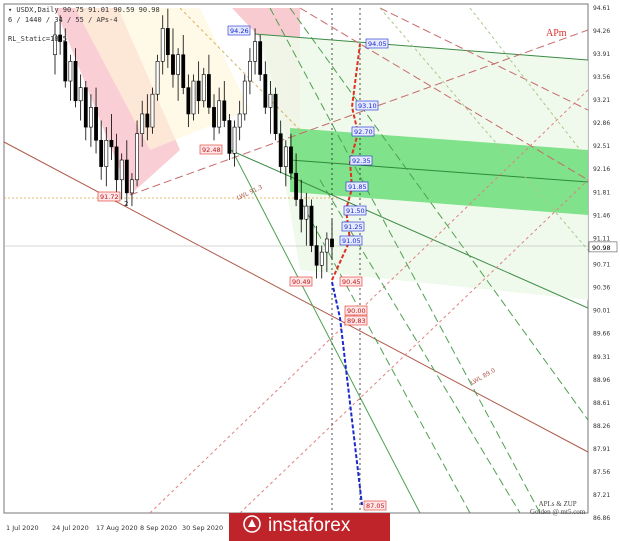 This screenshot has width=620, height=541. What do you see at coordinates (601, 426) in the screenshot?
I see `y-tick-label: 88.26` at bounding box center [601, 426].